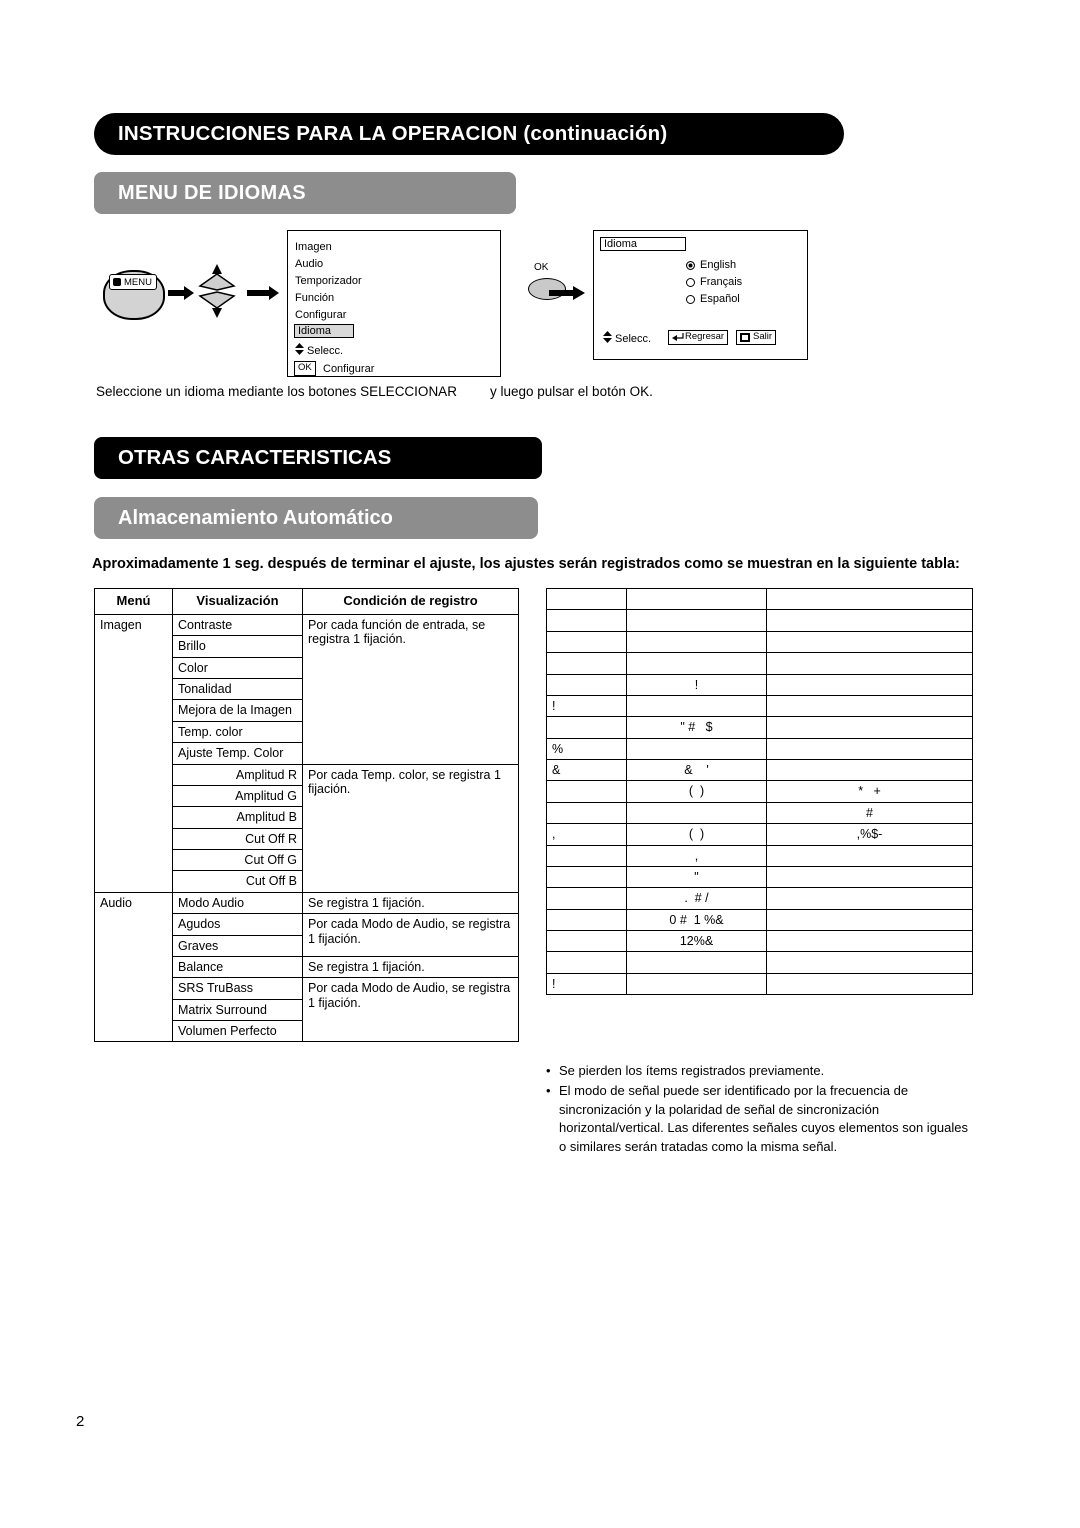 This screenshot has height=1528, width=1080. I want to click on table-row: %, so click(759, 749).